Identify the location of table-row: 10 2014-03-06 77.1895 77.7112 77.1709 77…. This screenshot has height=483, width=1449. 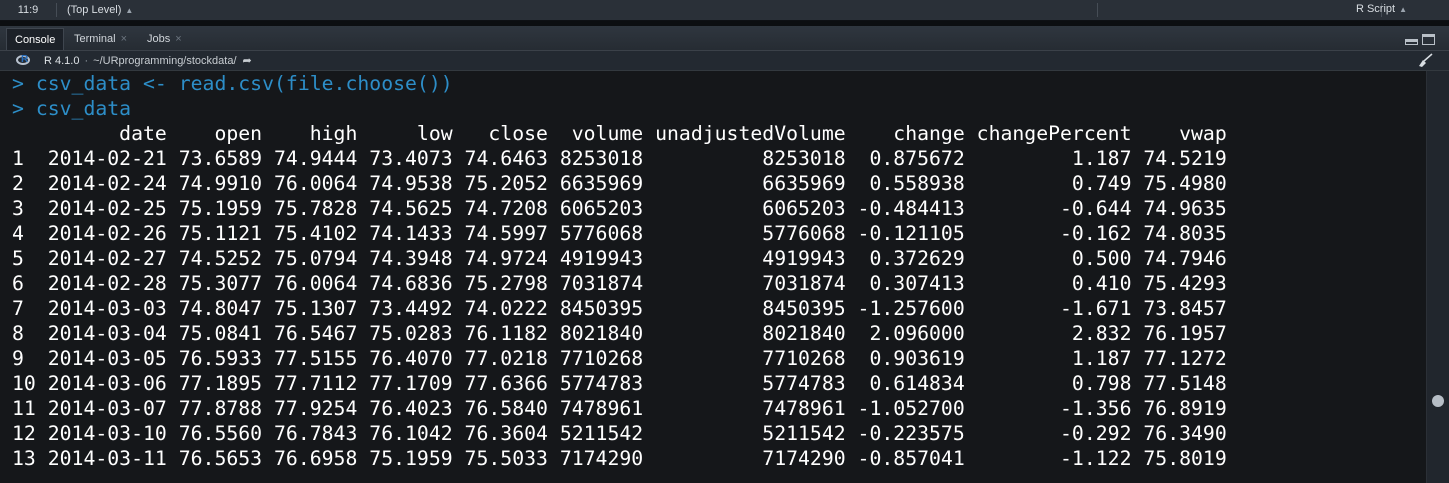
(619, 383).